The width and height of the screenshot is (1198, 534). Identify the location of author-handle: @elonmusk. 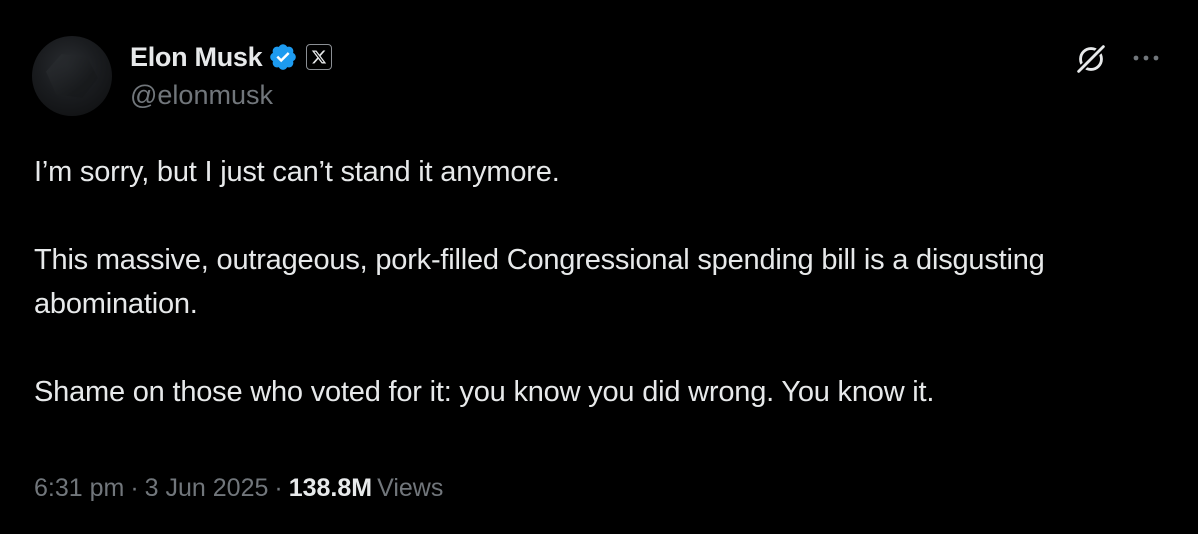
(201, 95).